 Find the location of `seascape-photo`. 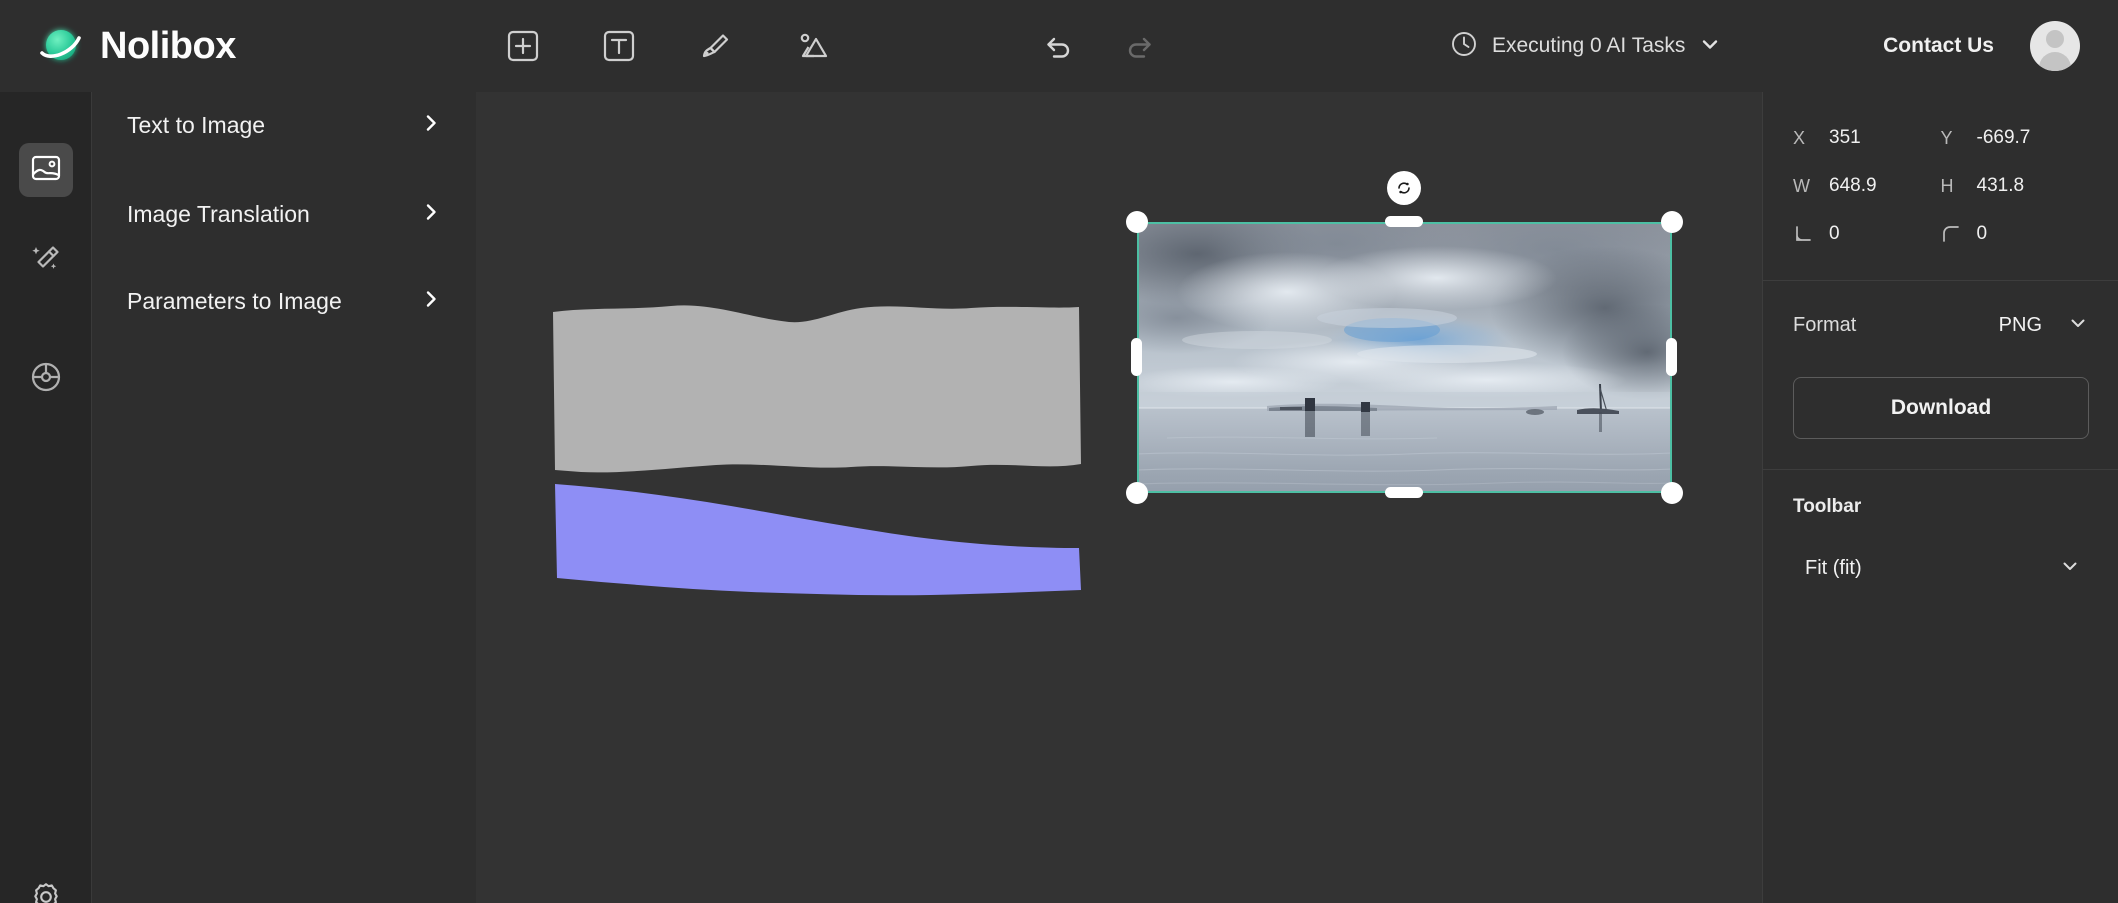

seascape-photo is located at coordinates (1404, 357).